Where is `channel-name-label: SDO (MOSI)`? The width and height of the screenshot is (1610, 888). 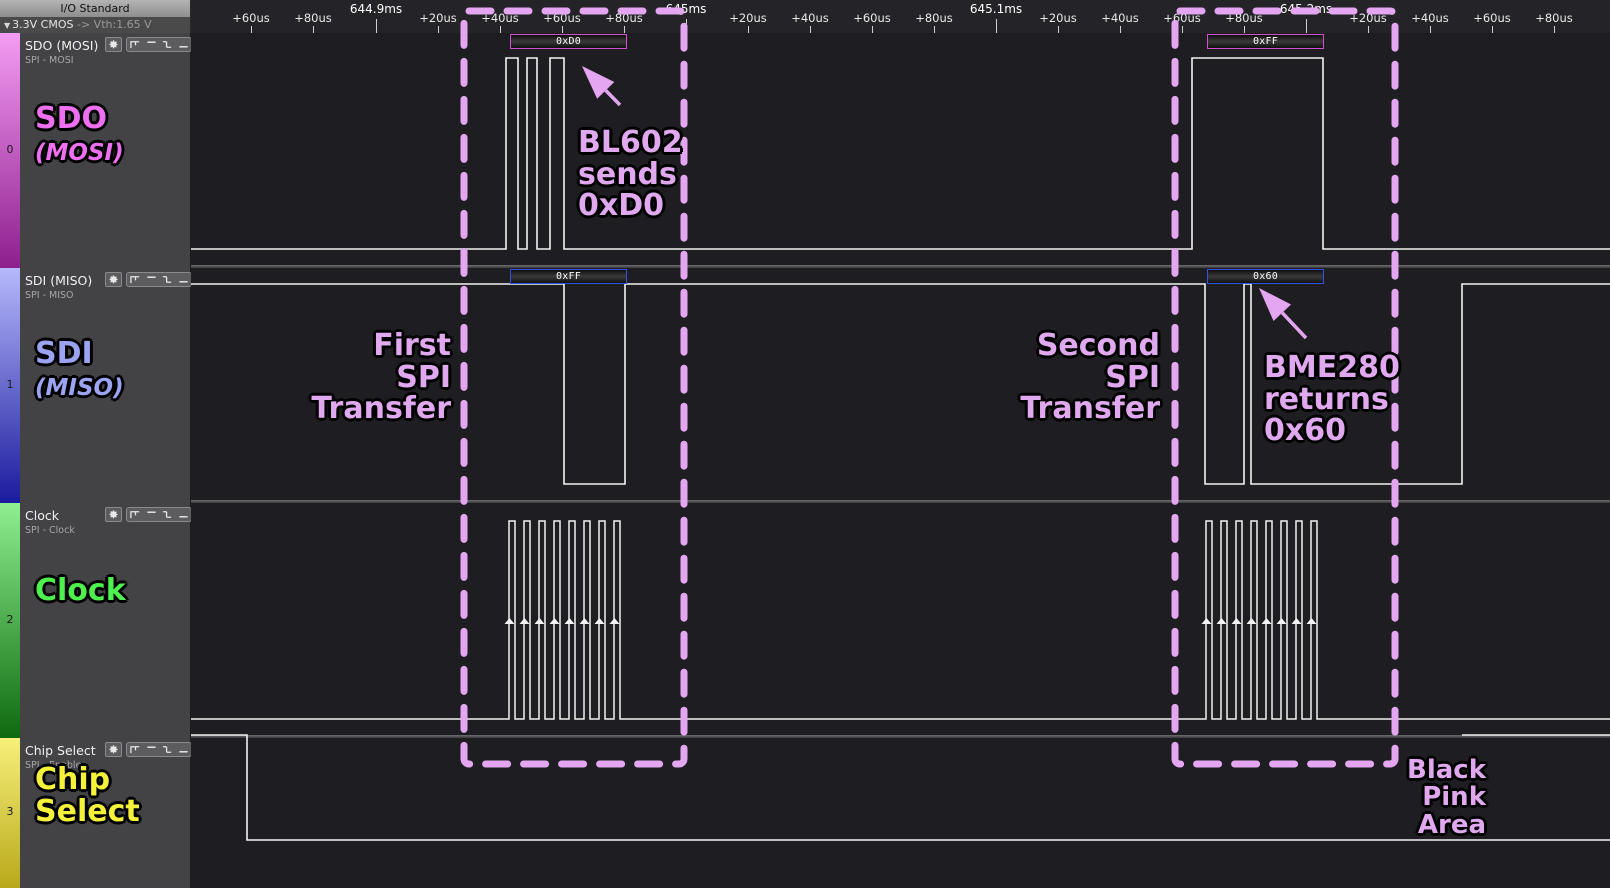 channel-name-label: SDO (MOSI) is located at coordinates (61, 45).